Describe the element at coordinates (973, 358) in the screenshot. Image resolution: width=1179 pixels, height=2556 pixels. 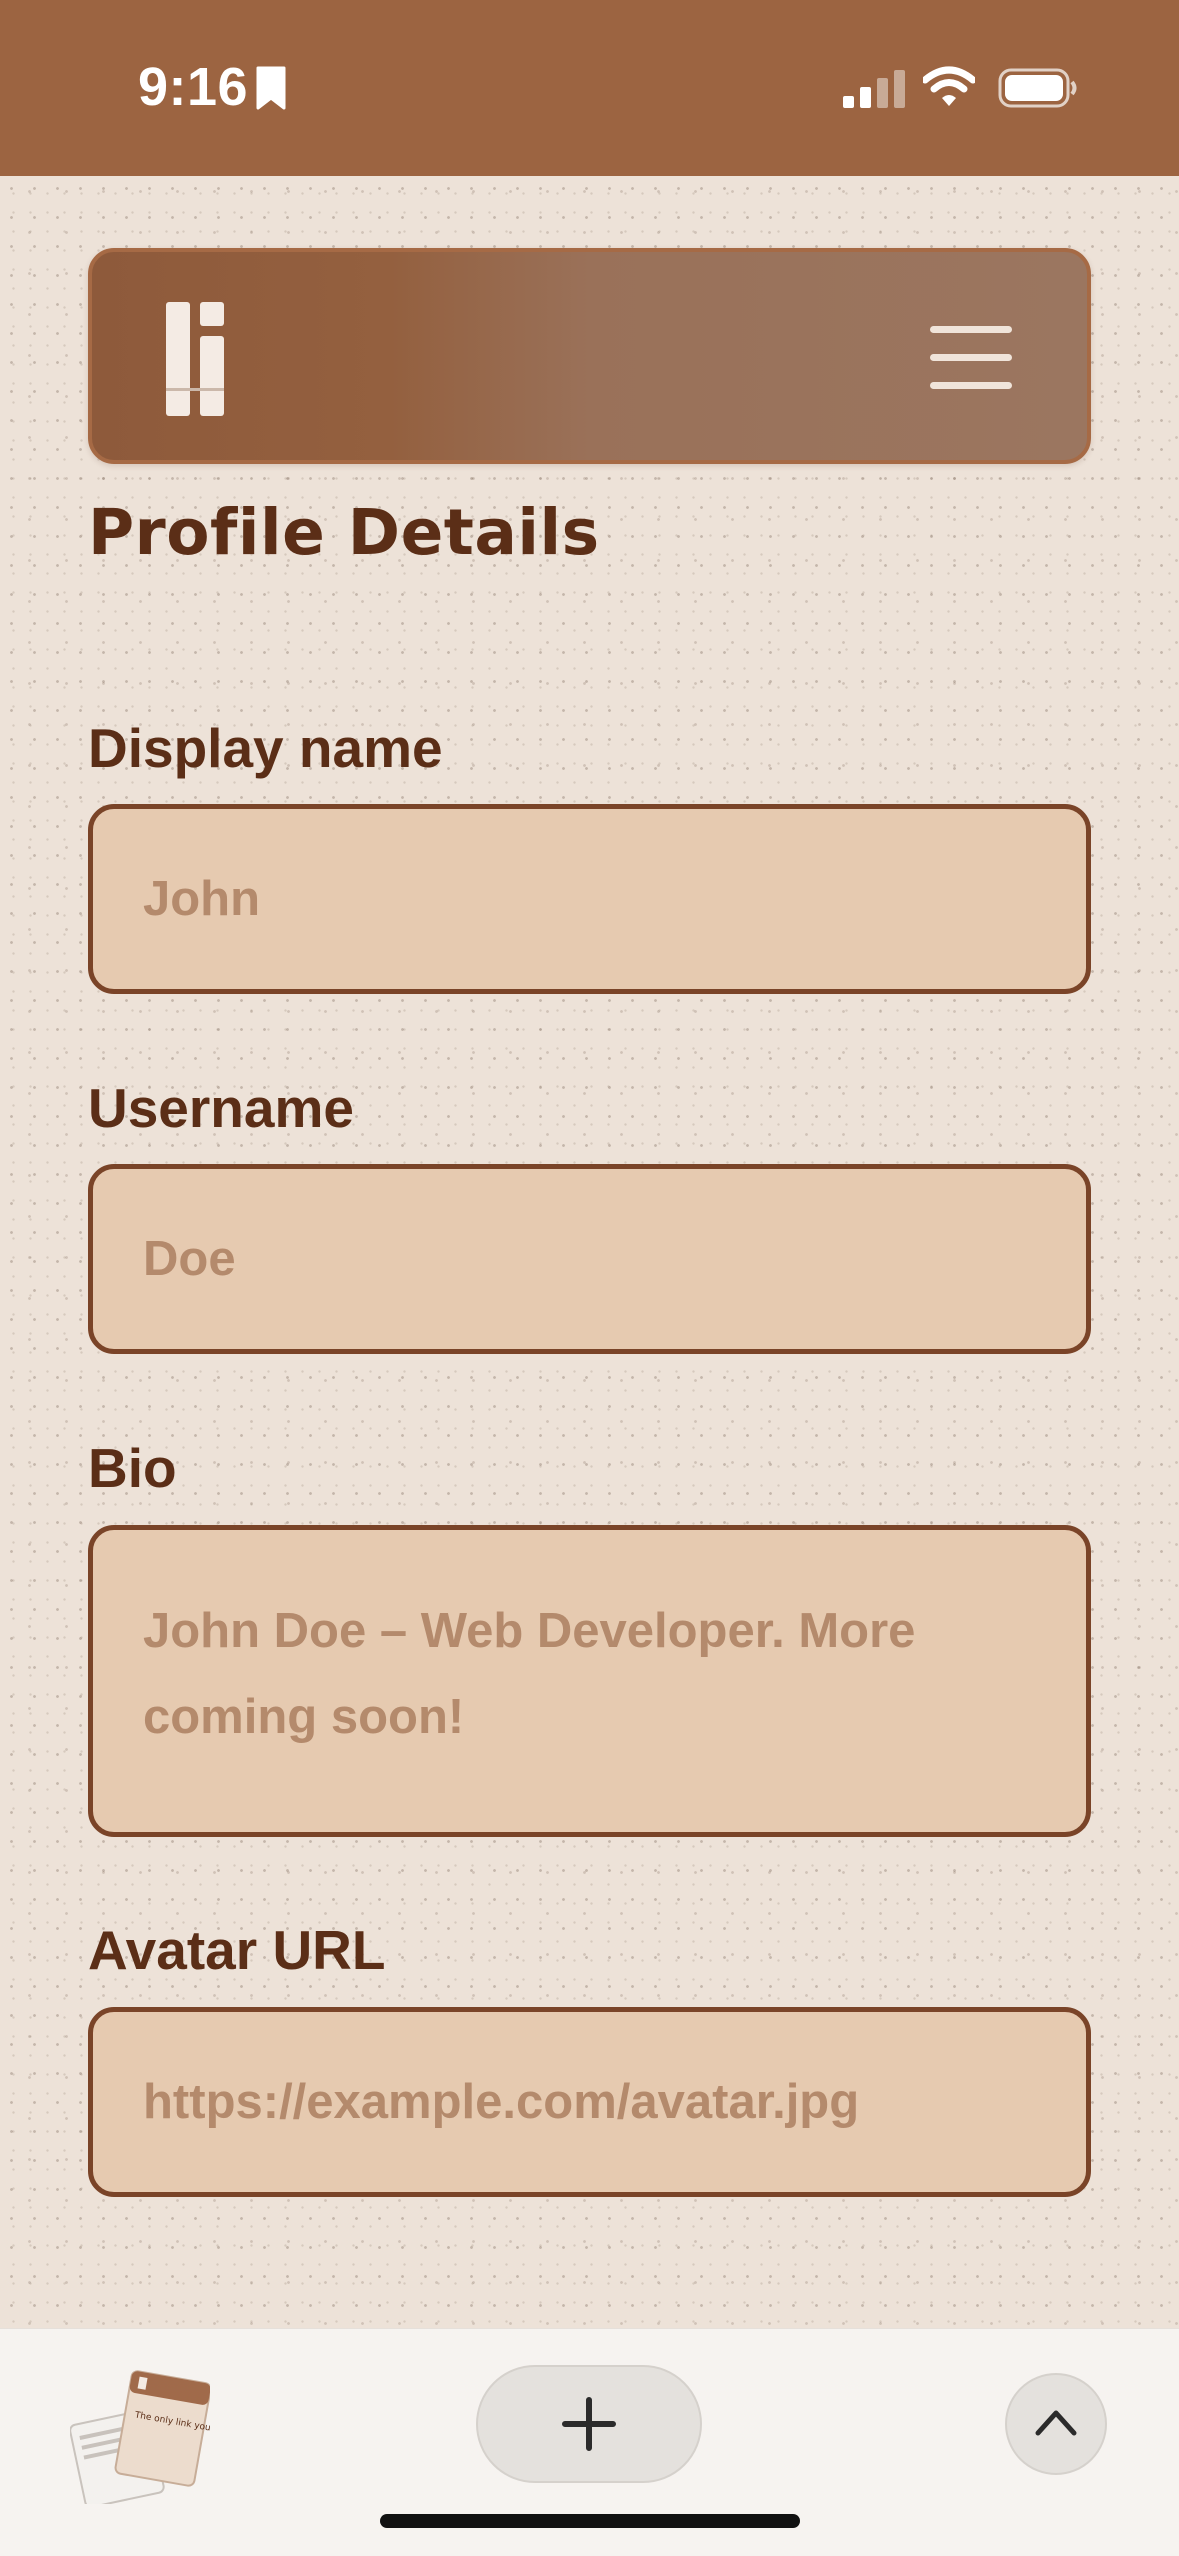
I see `hamburger-menu-icon` at that location.